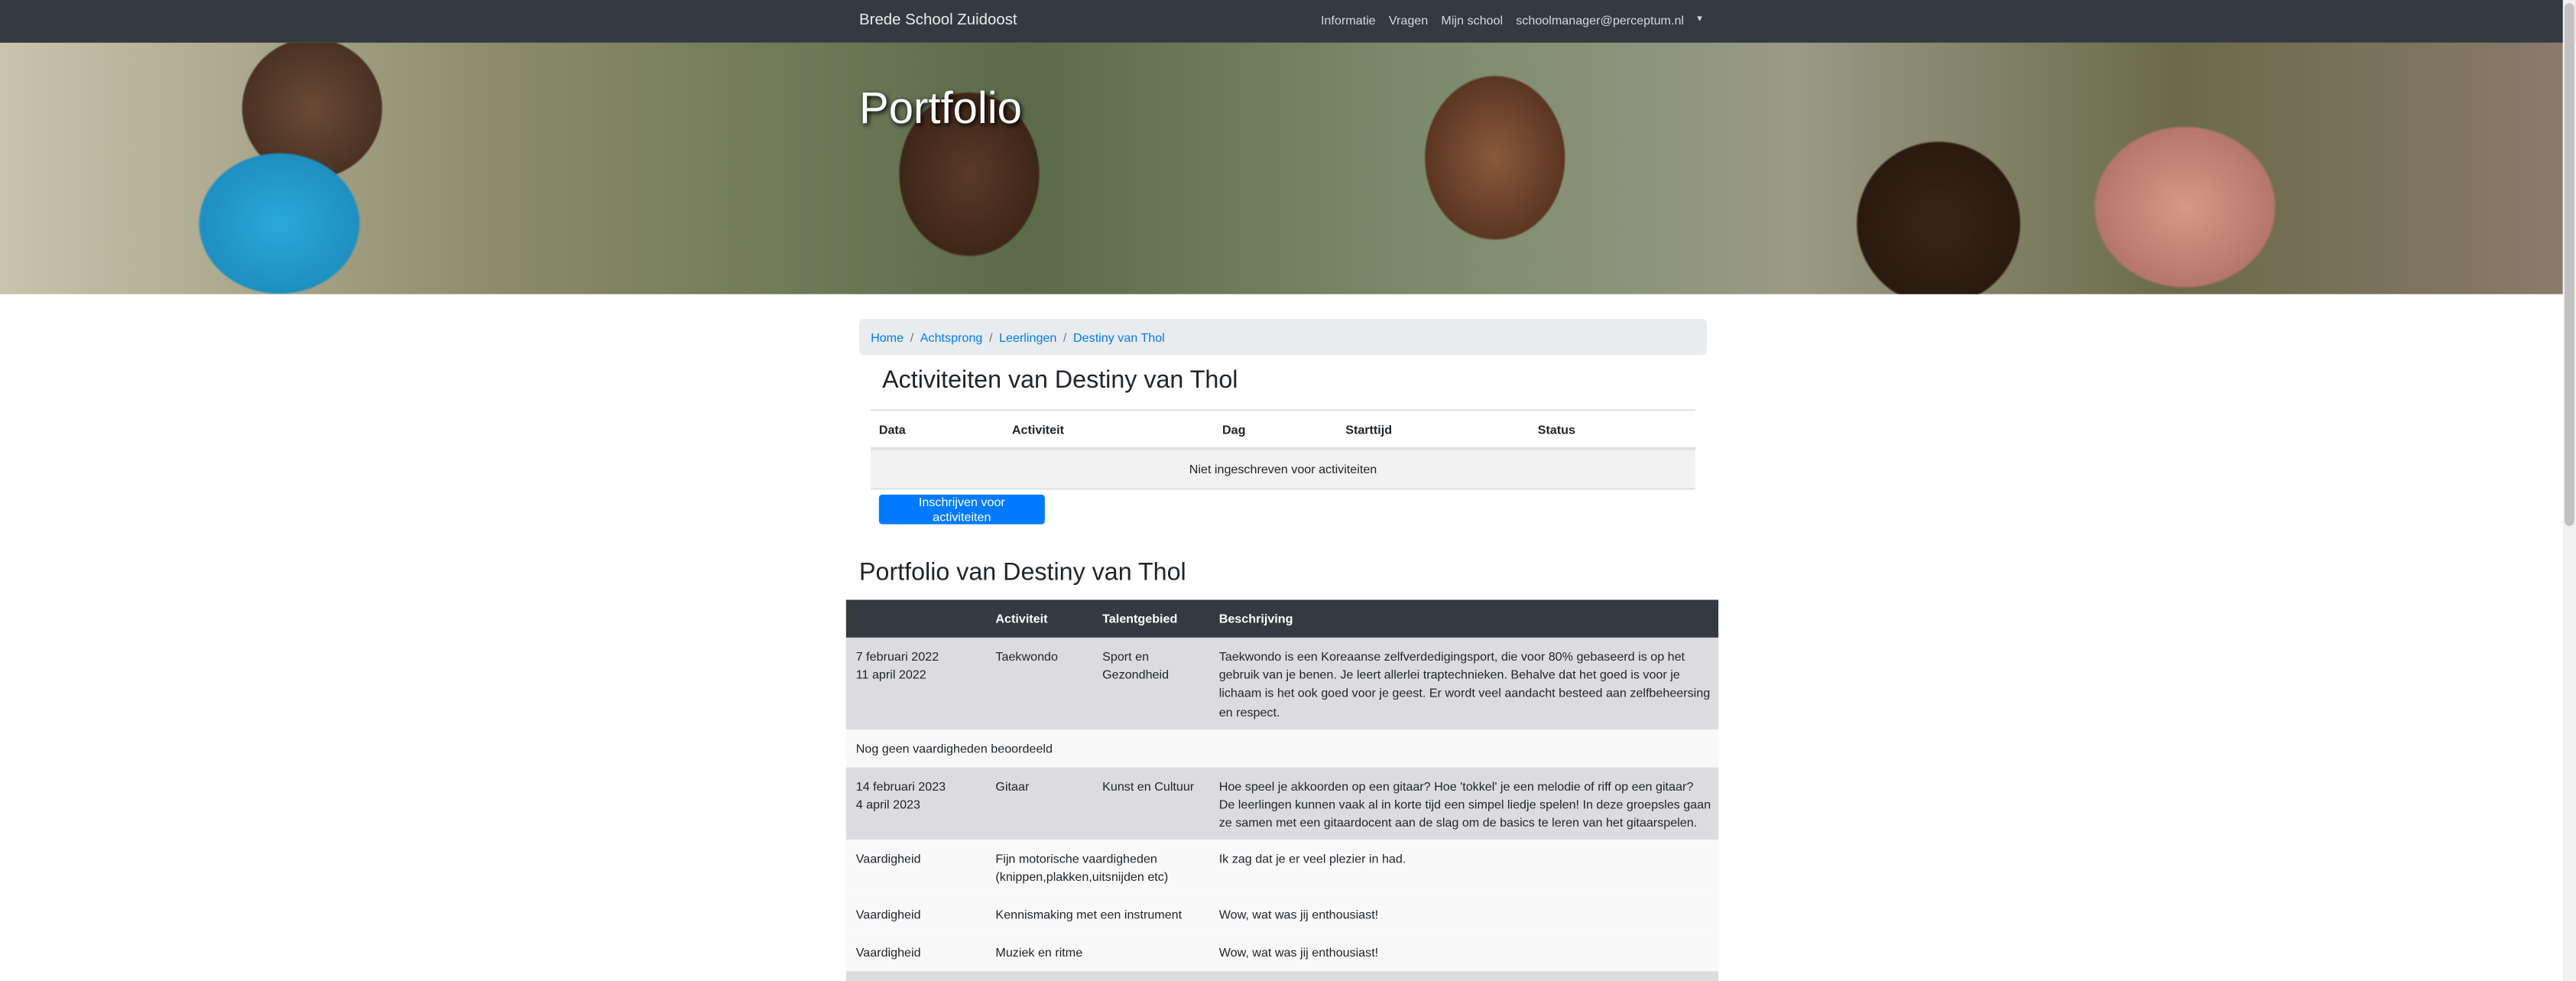  Describe the element at coordinates (1348, 20) in the screenshot. I see `nav-link-informatie: Informatie` at that location.